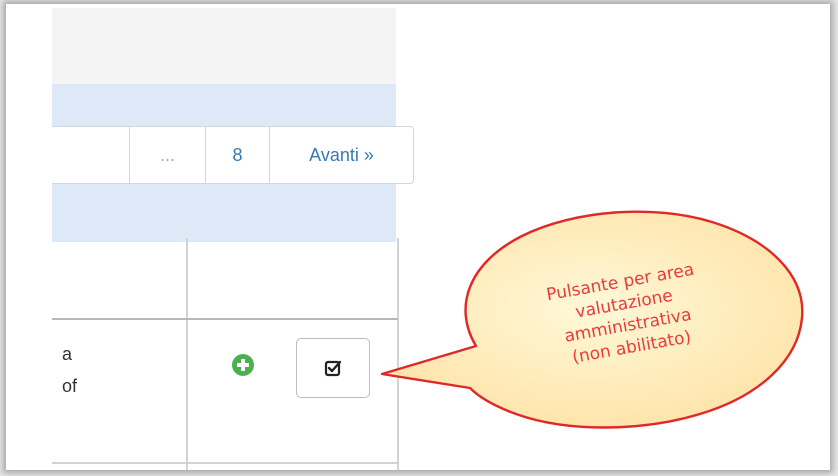 This screenshot has width=838, height=476. I want to click on row-divider, so click(225, 463).